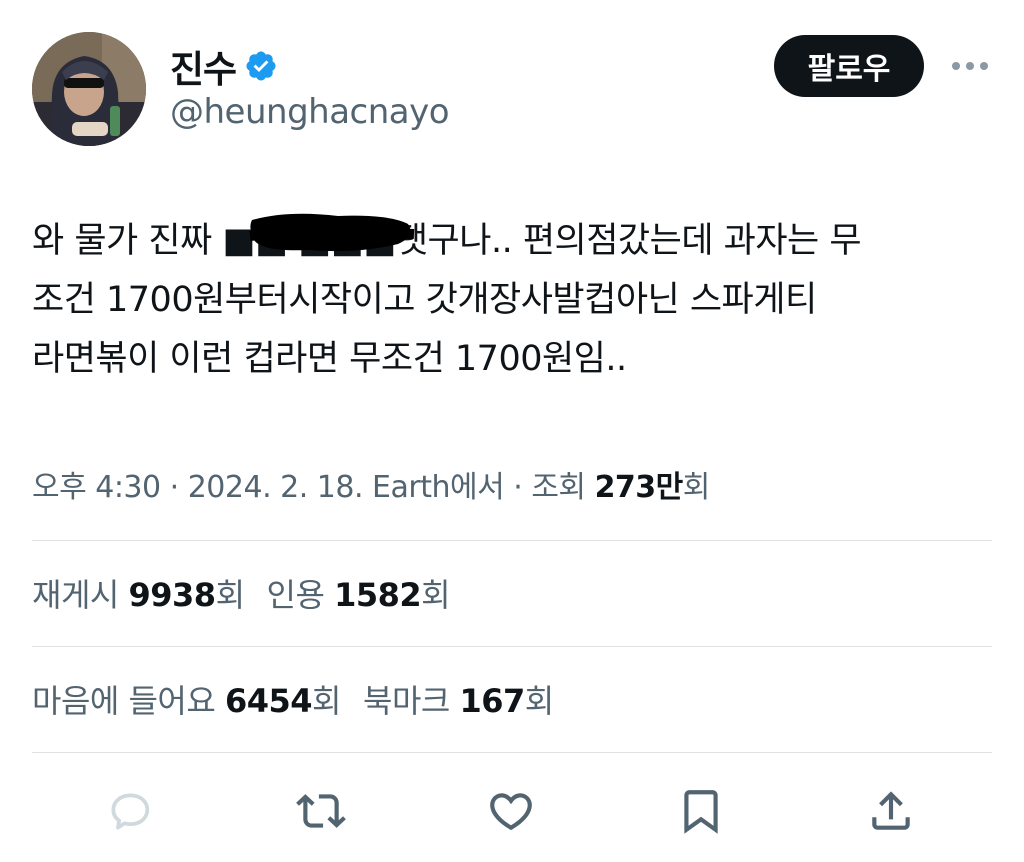  Describe the element at coordinates (411, 701) in the screenshot. I see `bookmarks-label: 북마크` at that location.